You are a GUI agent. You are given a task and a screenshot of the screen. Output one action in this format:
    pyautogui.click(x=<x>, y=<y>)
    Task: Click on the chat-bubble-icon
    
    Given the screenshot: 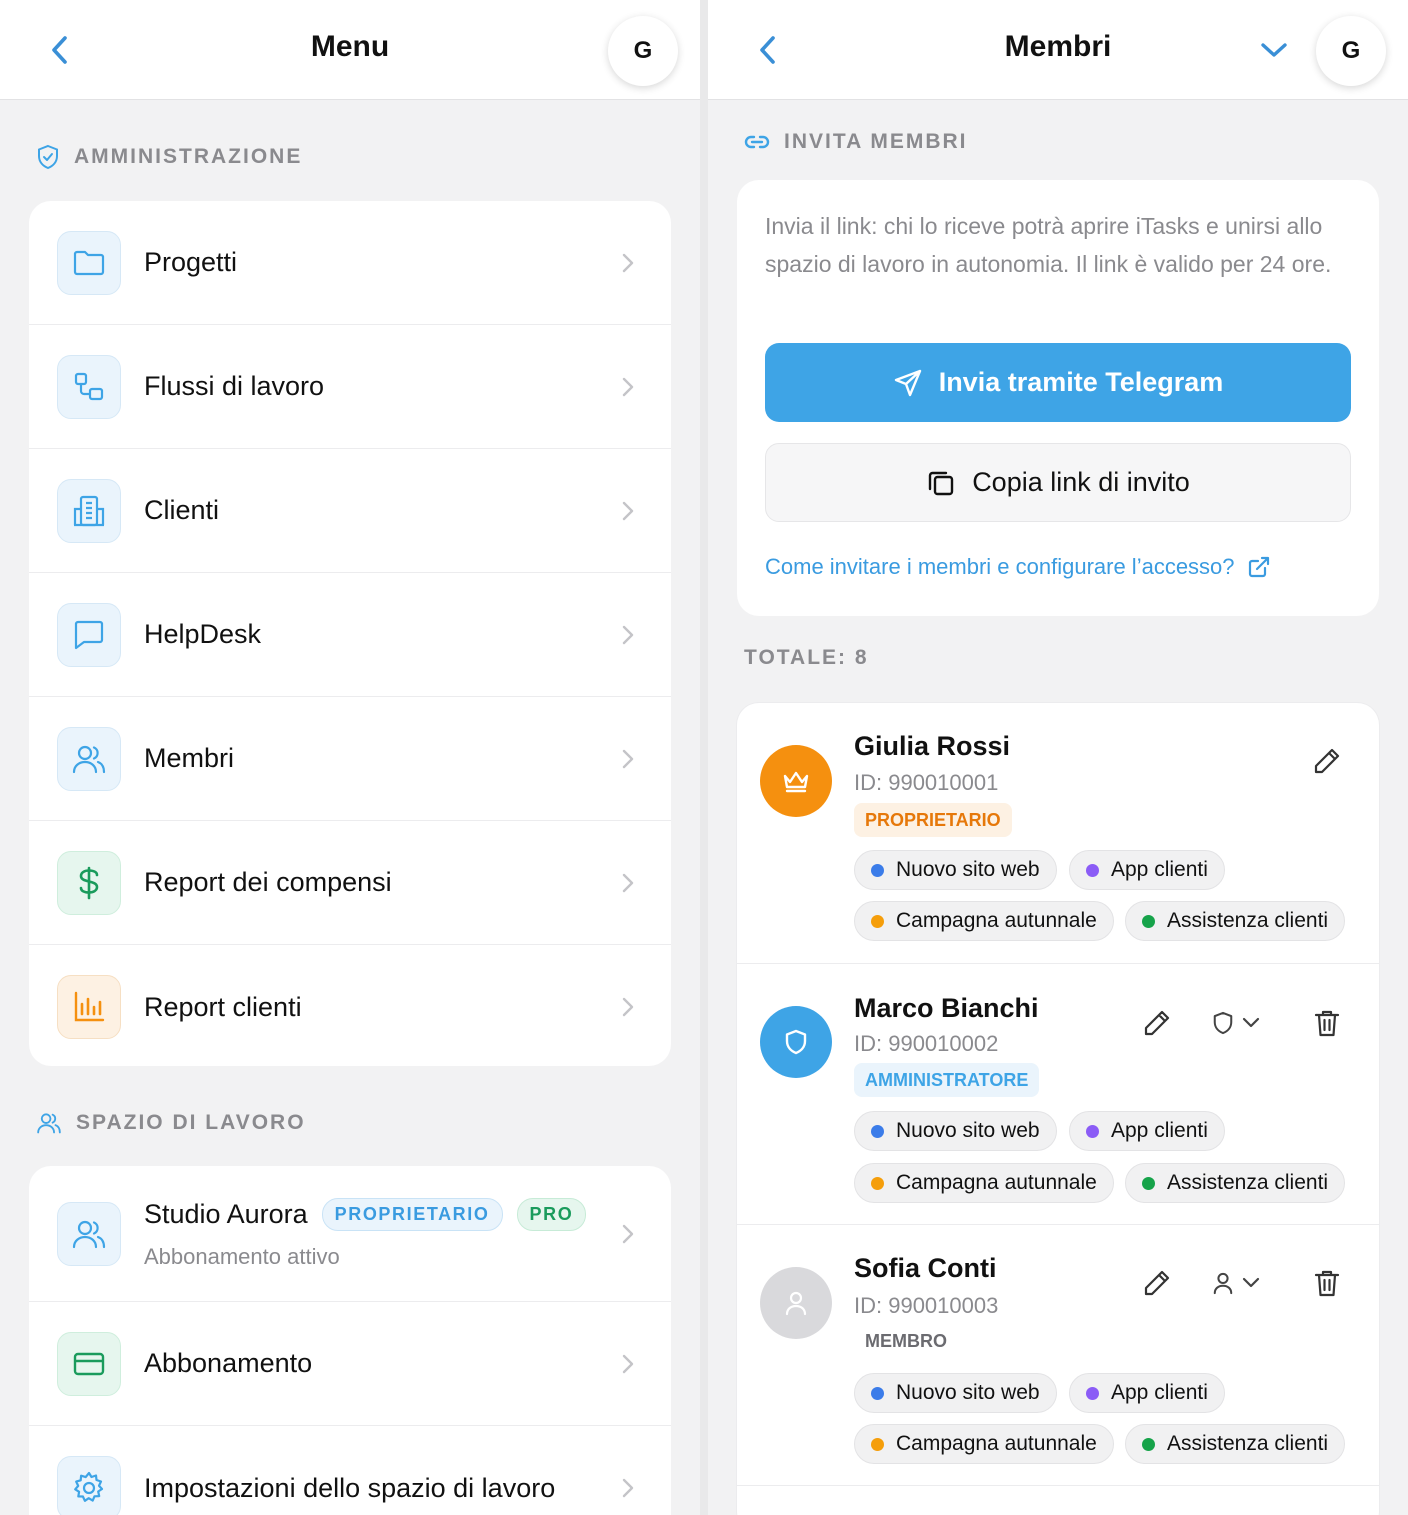 What is the action you would take?
    pyautogui.click(x=89, y=634)
    